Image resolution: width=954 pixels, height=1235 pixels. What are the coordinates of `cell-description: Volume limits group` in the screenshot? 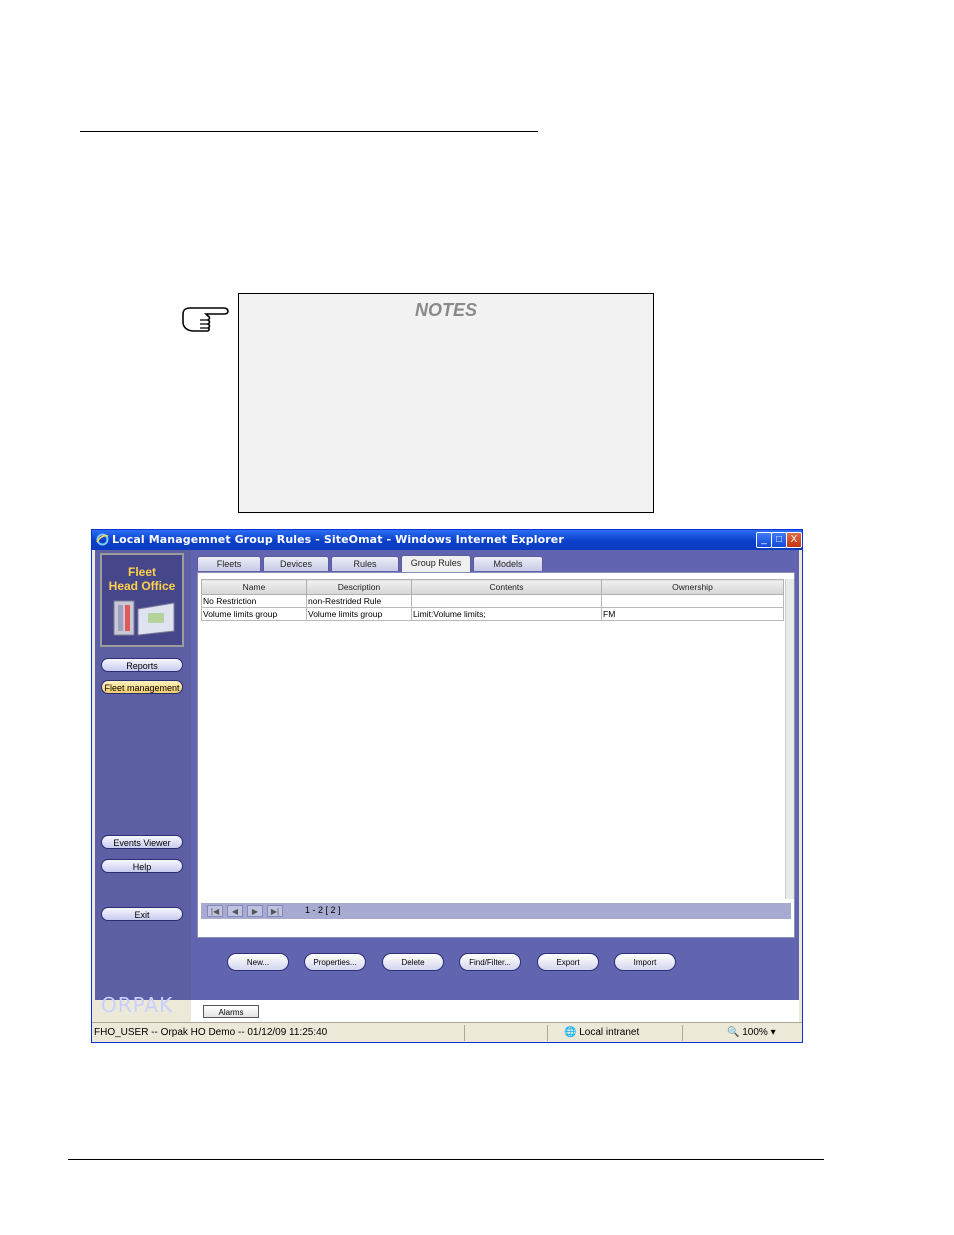 It's located at (359, 614).